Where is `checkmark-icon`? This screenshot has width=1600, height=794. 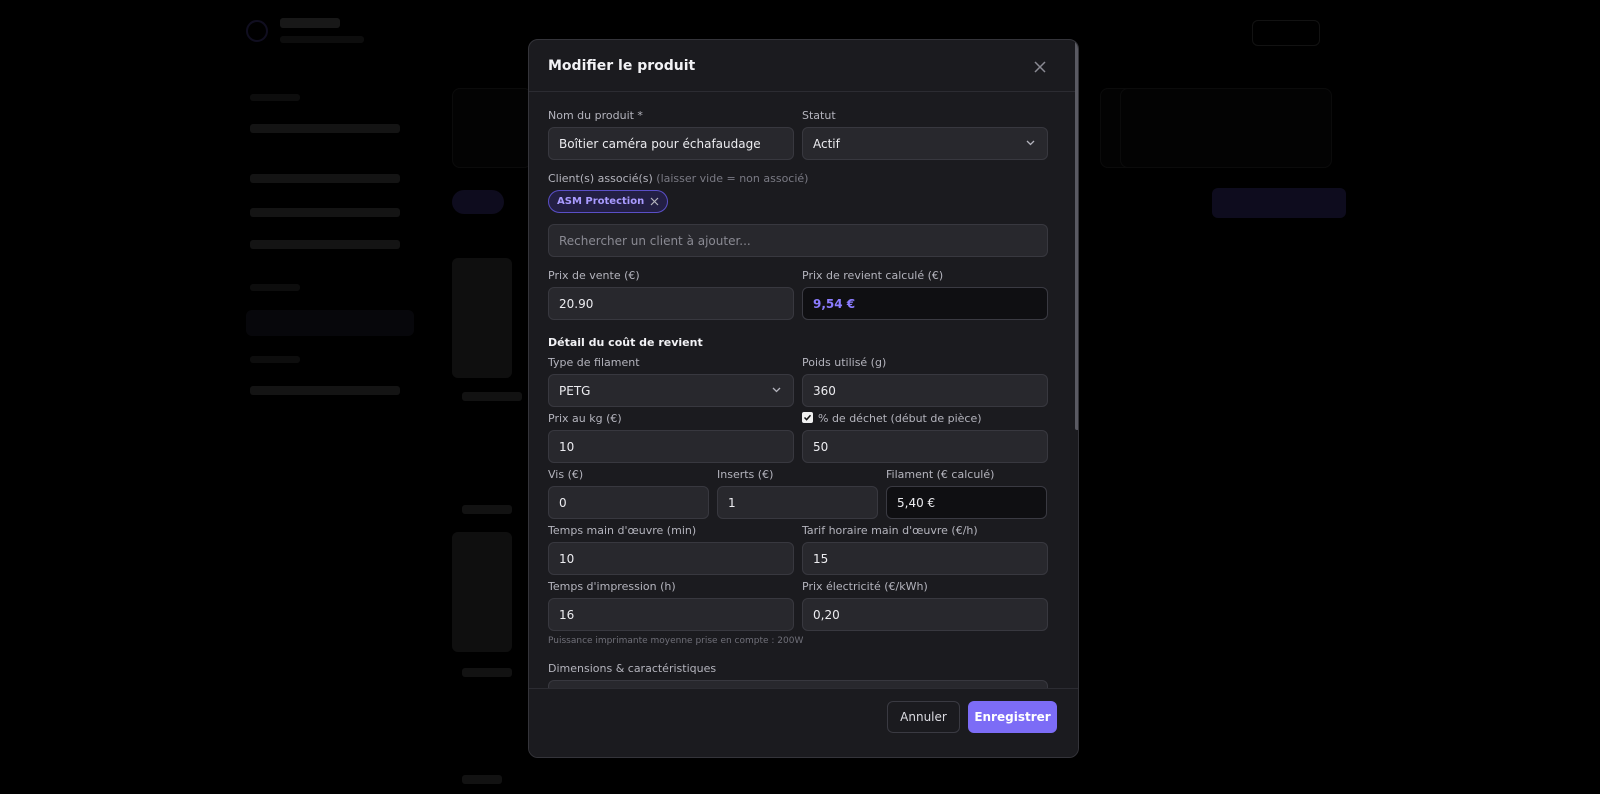 checkmark-icon is located at coordinates (807, 417).